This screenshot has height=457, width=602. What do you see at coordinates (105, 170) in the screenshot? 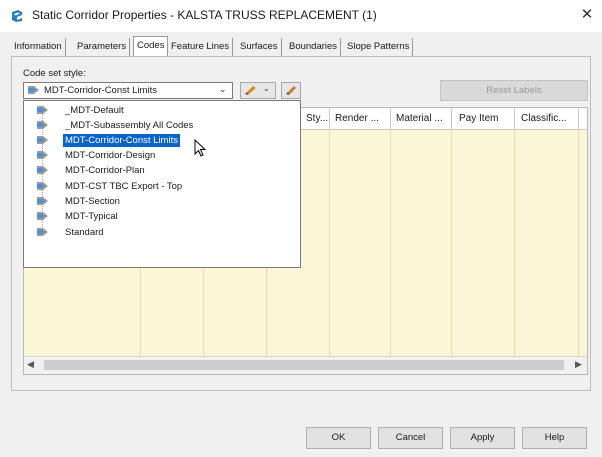
I see `dropdown-option-label: MDT-Corridor-Plan` at bounding box center [105, 170].